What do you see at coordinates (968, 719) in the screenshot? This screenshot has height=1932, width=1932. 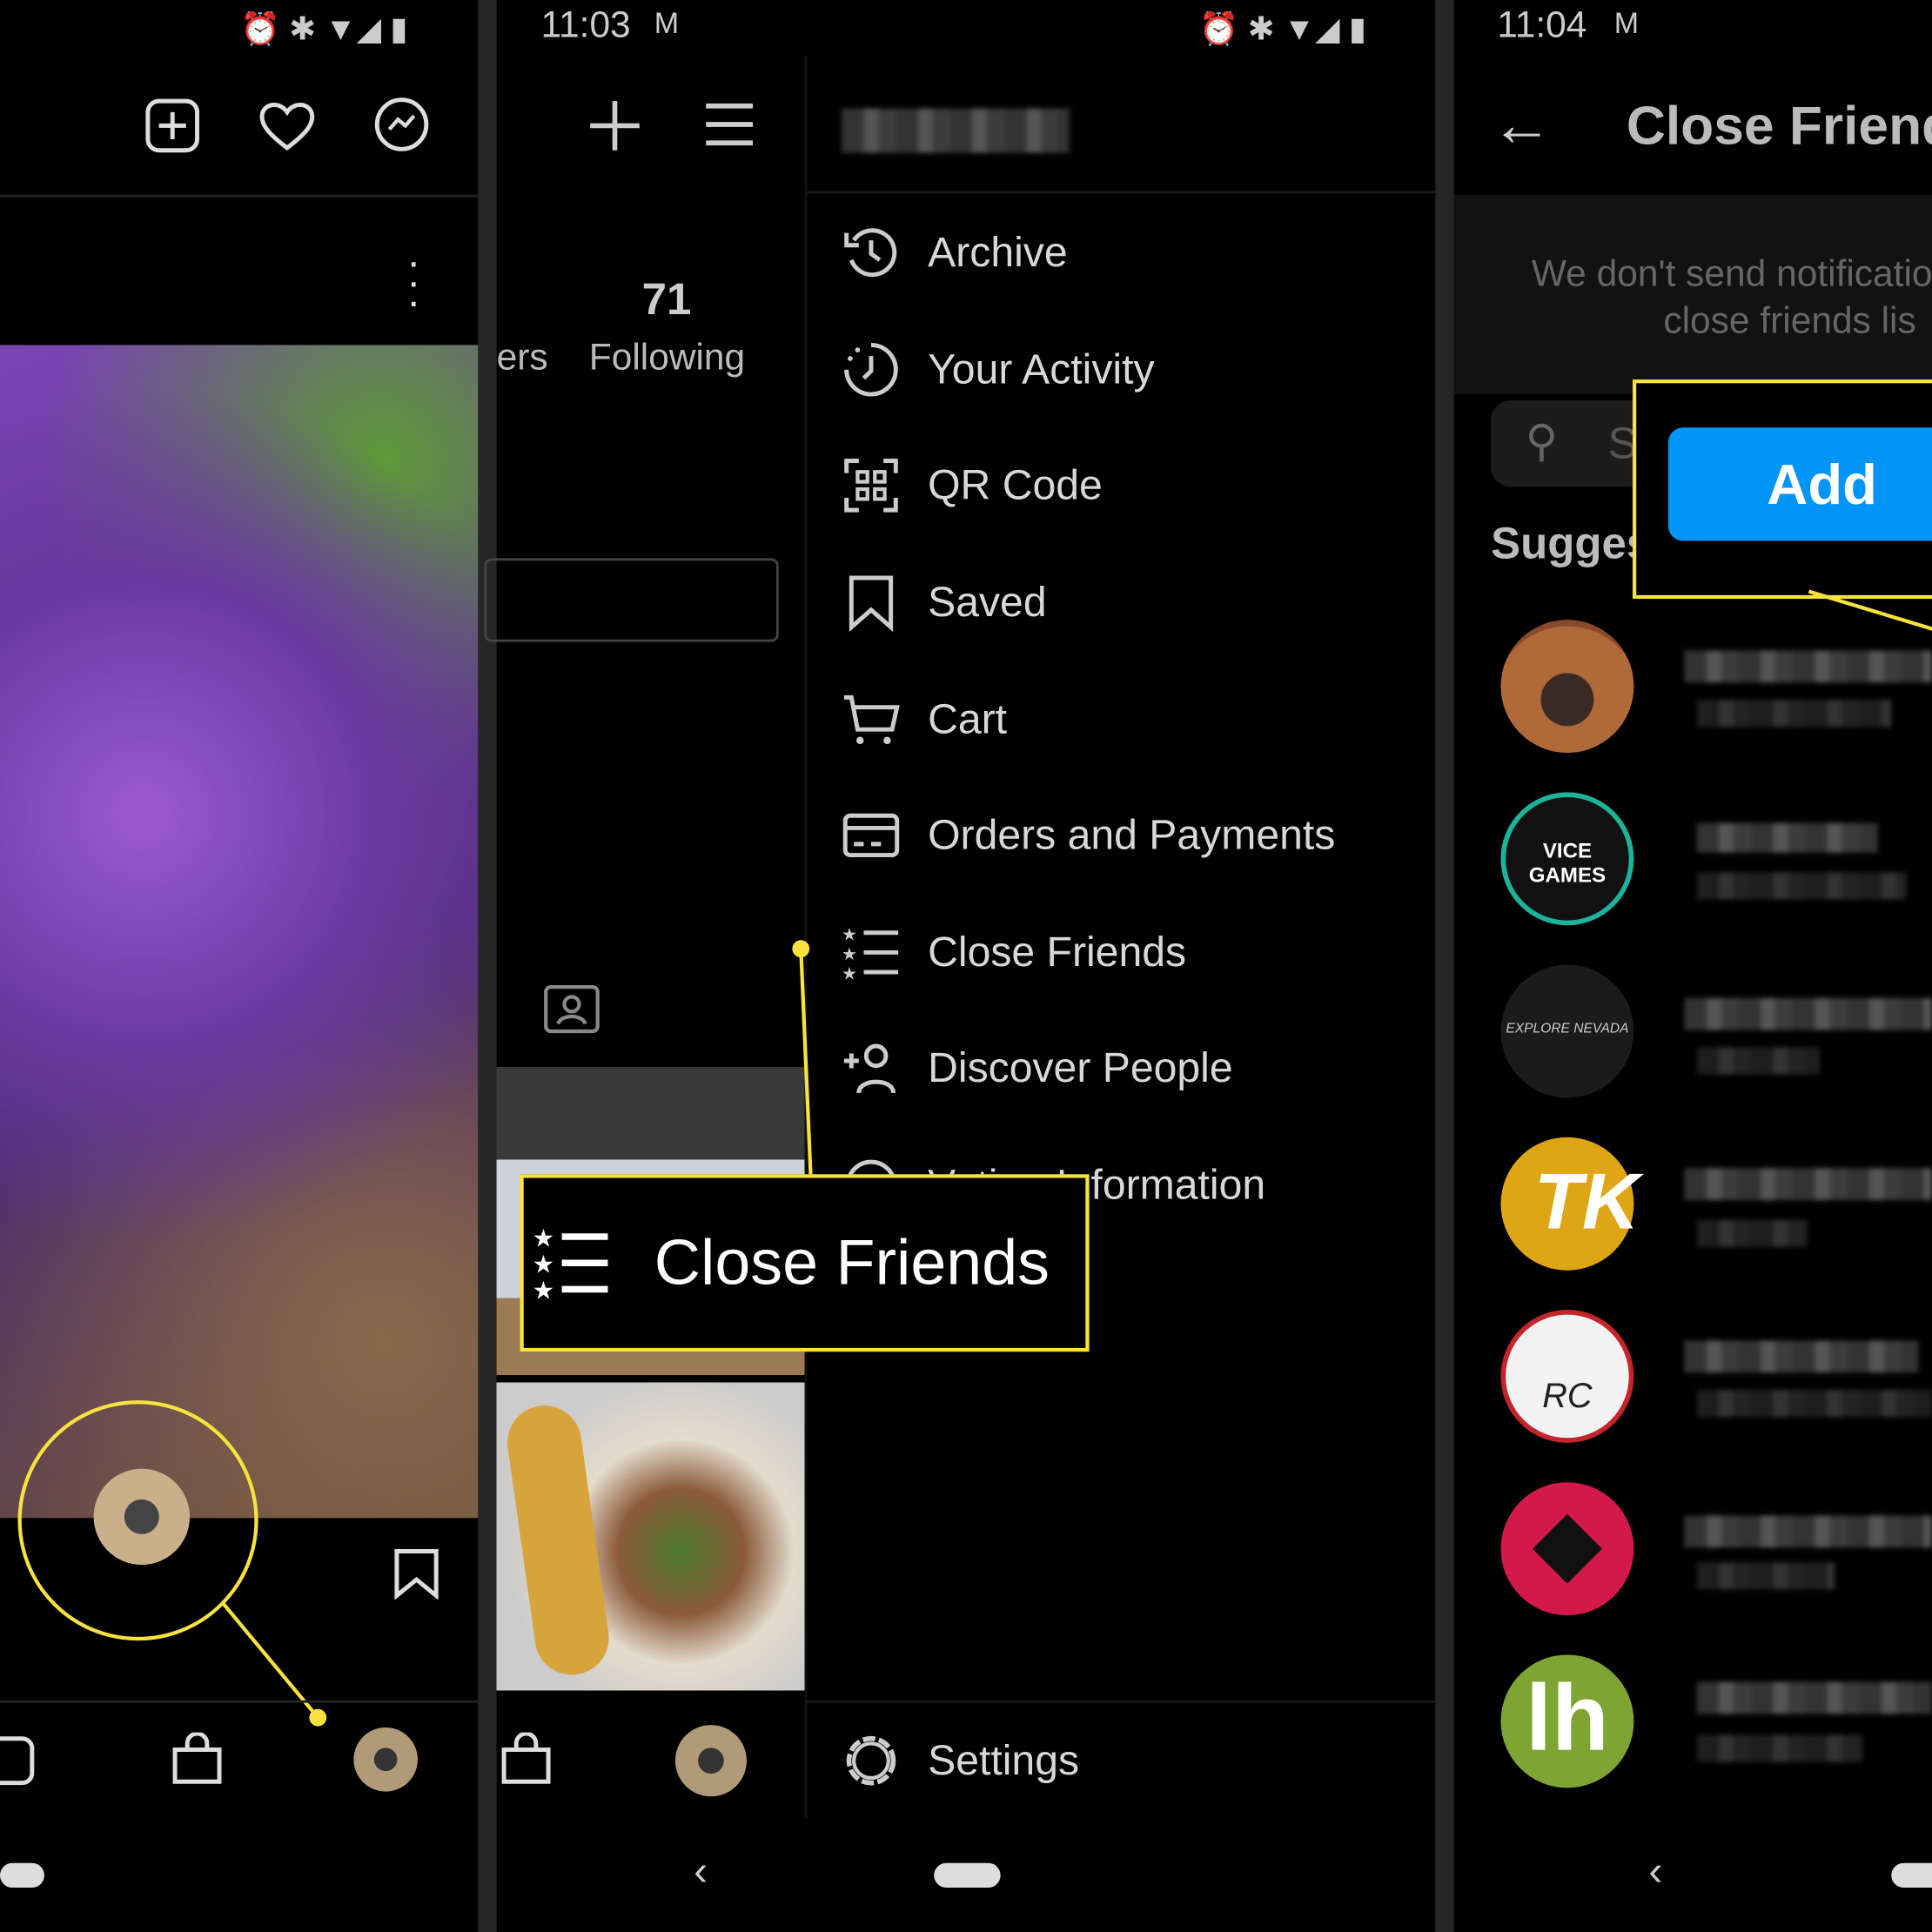 I see `menu-label: Cart` at bounding box center [968, 719].